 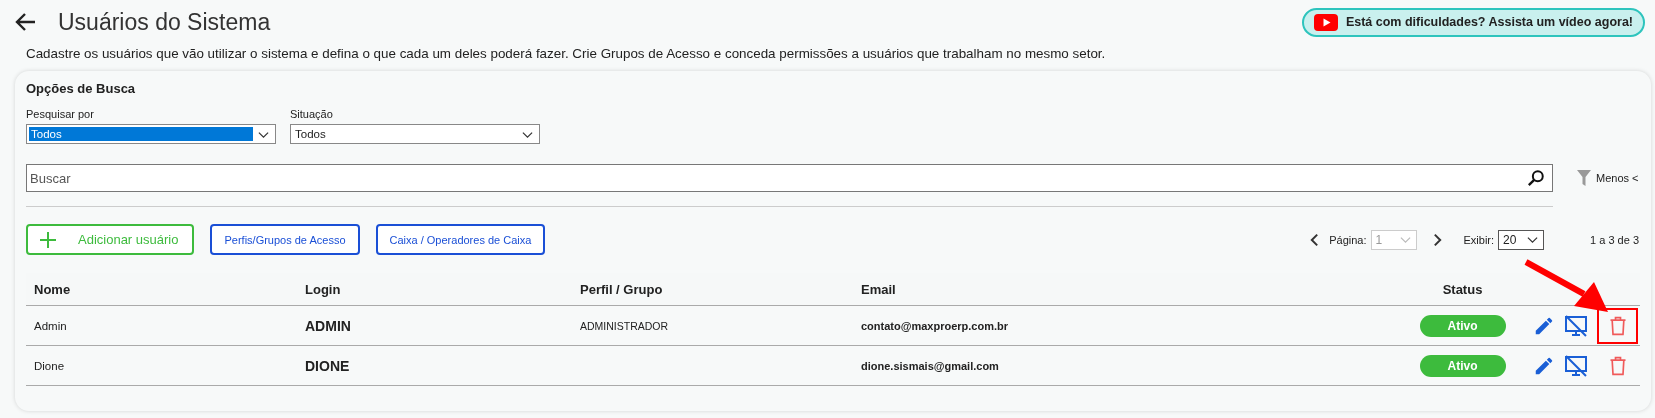 What do you see at coordinates (1584, 178) in the screenshot?
I see `funnel-icon` at bounding box center [1584, 178].